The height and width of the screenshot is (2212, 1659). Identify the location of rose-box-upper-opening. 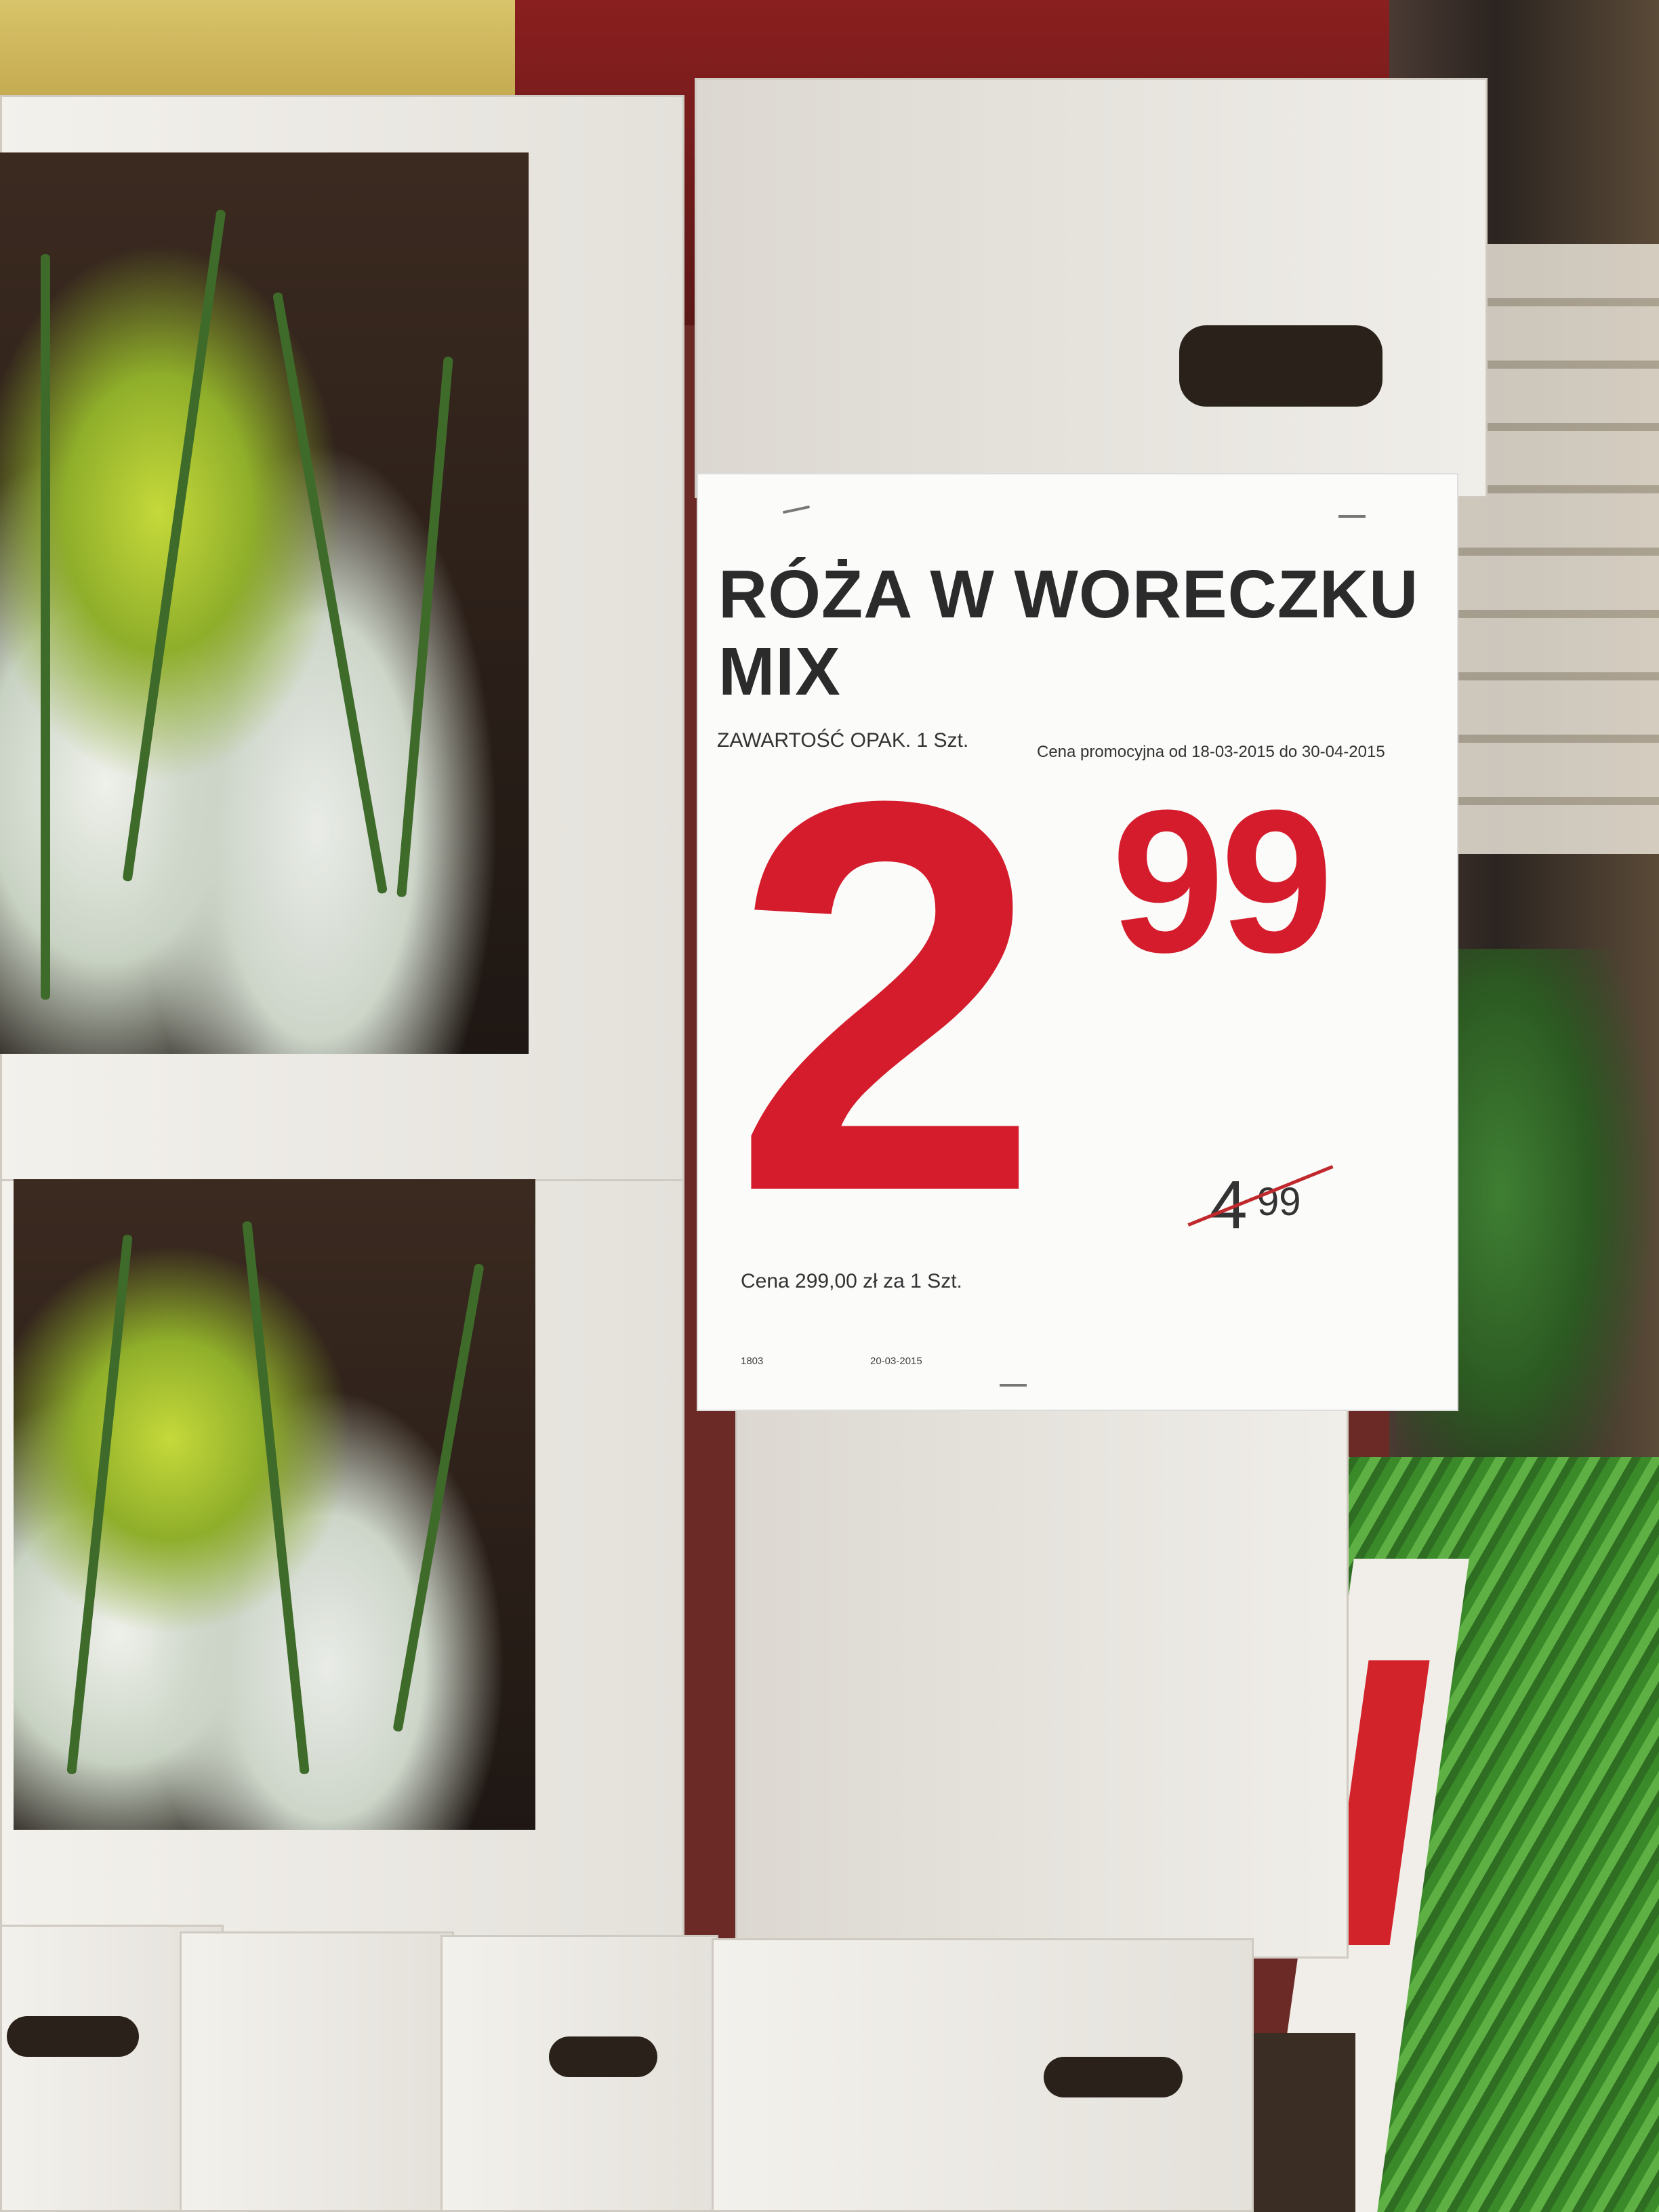
(264, 603).